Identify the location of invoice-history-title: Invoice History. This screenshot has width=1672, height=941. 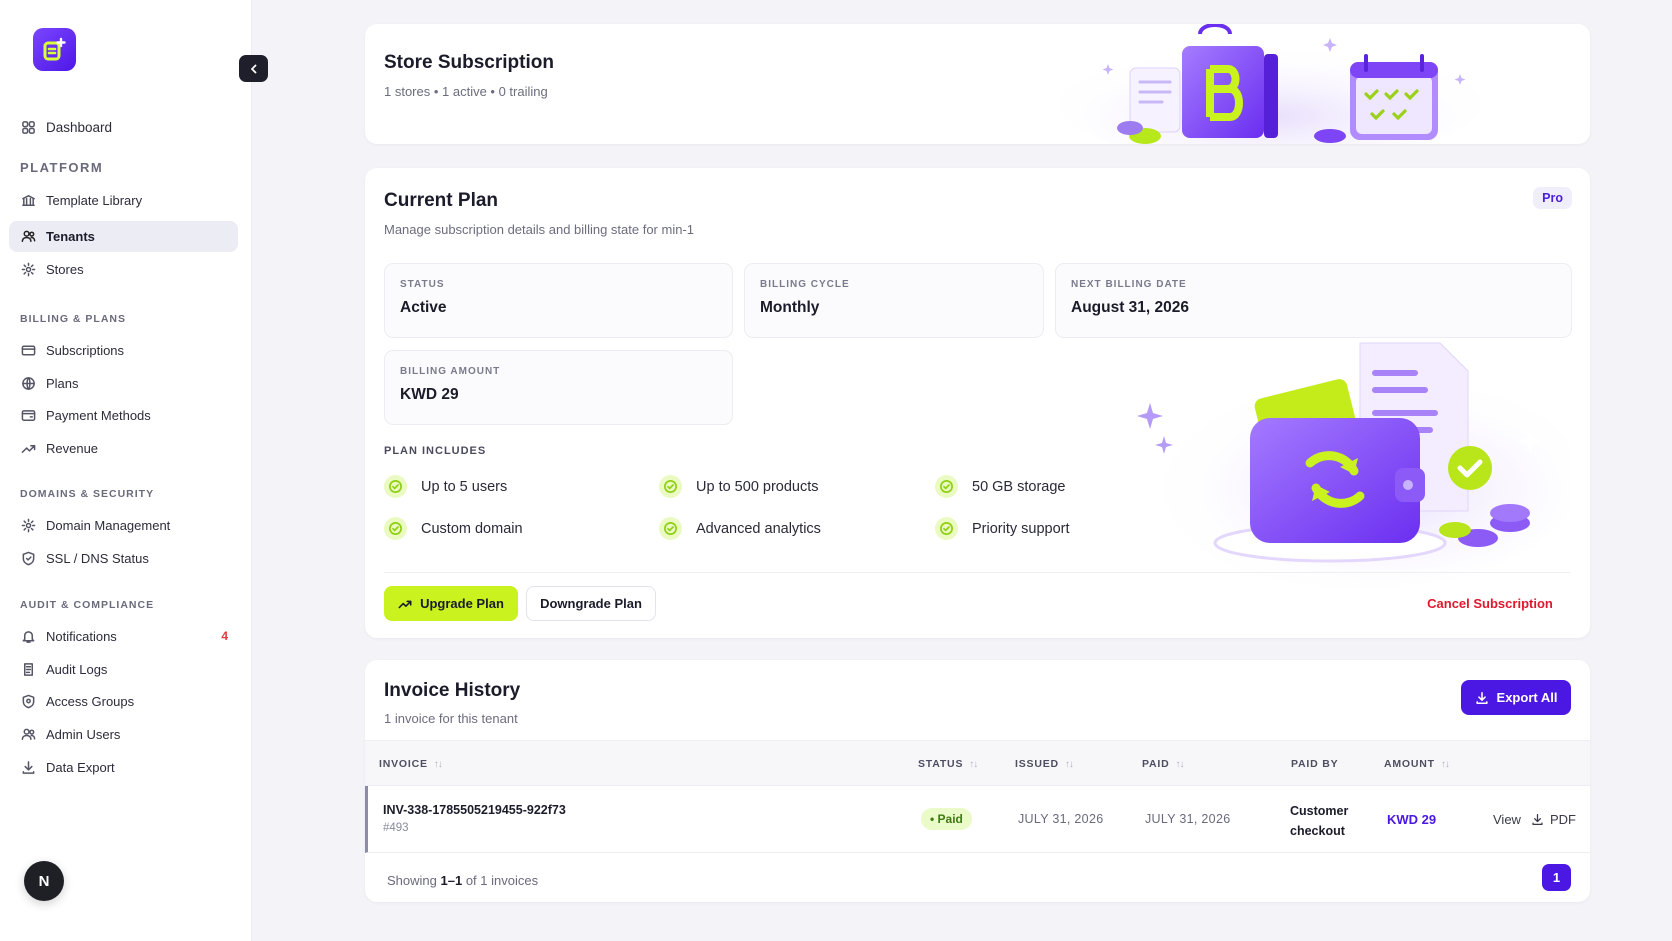
(452, 690).